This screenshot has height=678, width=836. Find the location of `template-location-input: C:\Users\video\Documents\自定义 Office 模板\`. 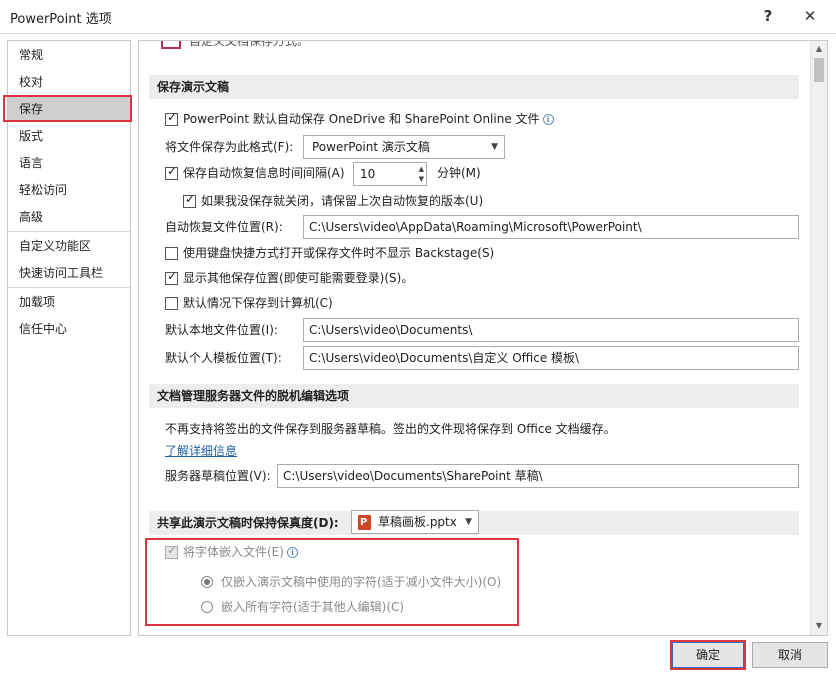

template-location-input: C:\Users\video\Documents\自定义 Office 模板\ is located at coordinates (551, 358).